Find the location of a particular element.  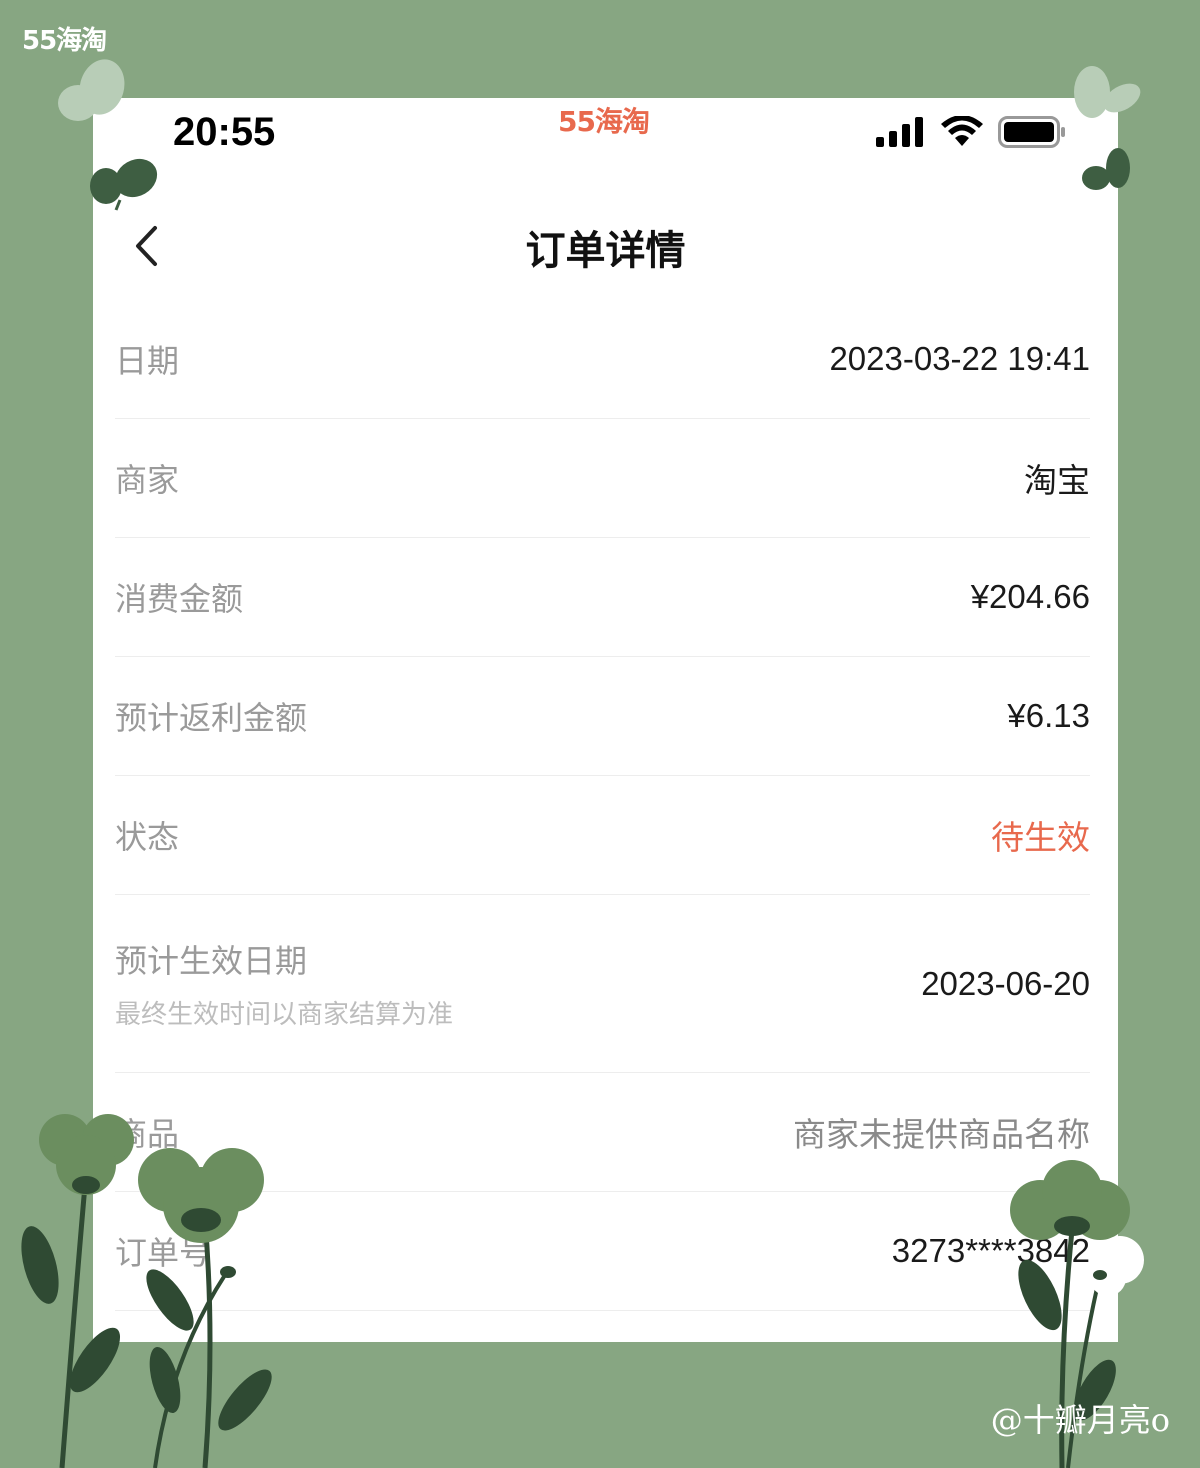

merchant-value: 淘宝 is located at coordinates (1057, 480).